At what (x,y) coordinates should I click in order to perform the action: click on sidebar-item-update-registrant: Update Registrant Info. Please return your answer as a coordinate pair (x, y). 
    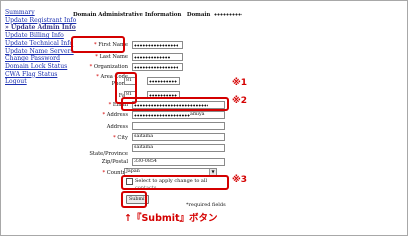
    Looking at the image, I should click on (40, 21).